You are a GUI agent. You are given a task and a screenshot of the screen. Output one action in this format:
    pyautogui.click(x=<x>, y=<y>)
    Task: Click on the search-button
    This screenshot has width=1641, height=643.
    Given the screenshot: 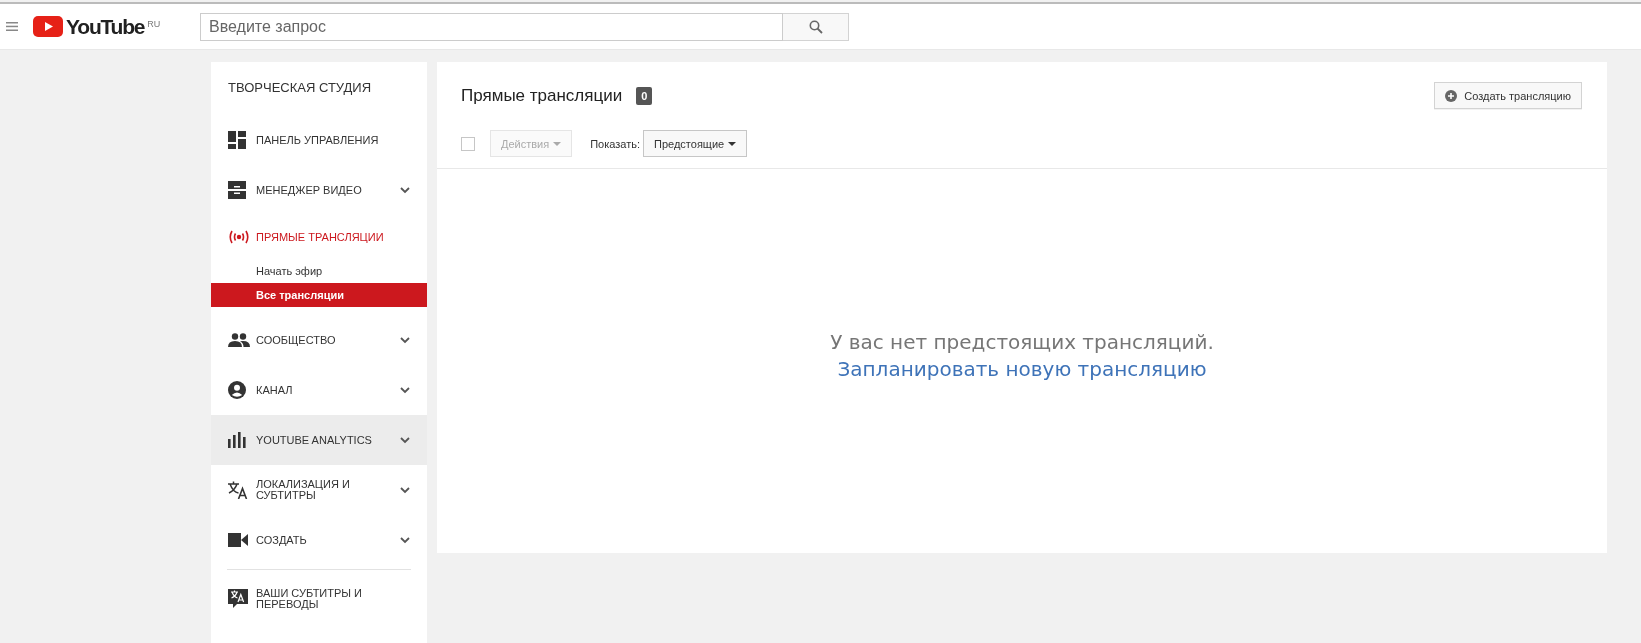 What is the action you would take?
    pyautogui.click(x=816, y=26)
    